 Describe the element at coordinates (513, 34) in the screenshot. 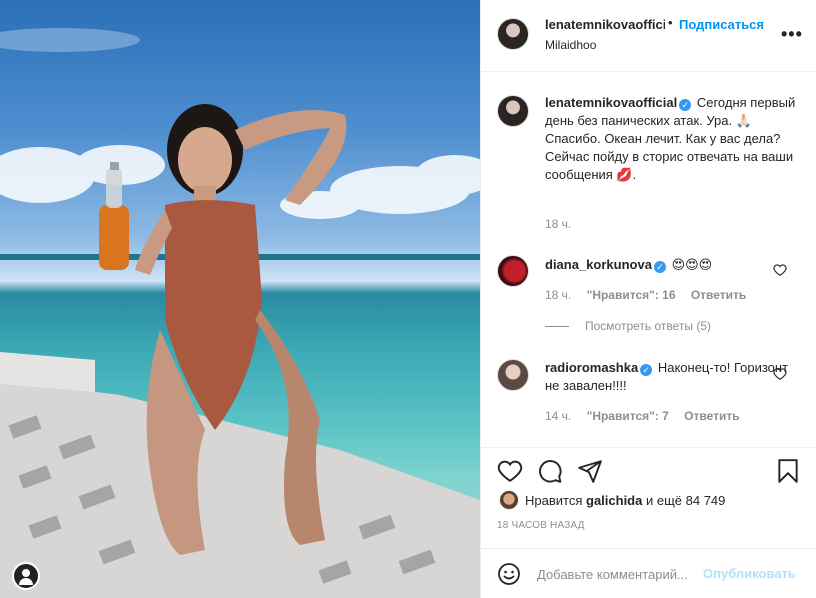

I see `author-avatar` at that location.